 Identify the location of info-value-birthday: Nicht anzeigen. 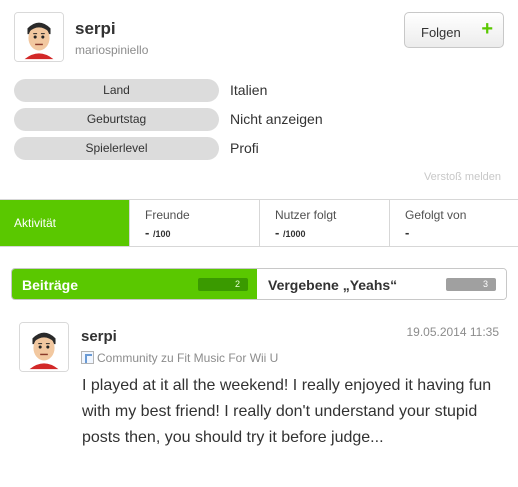
(276, 119).